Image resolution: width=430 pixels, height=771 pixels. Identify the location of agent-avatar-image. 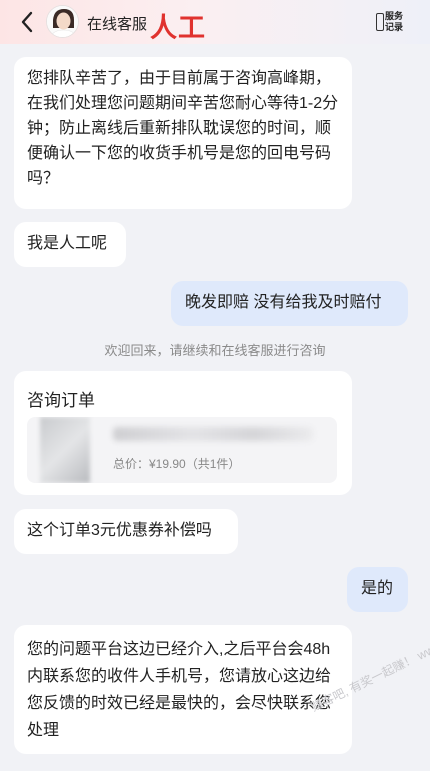
(62, 21).